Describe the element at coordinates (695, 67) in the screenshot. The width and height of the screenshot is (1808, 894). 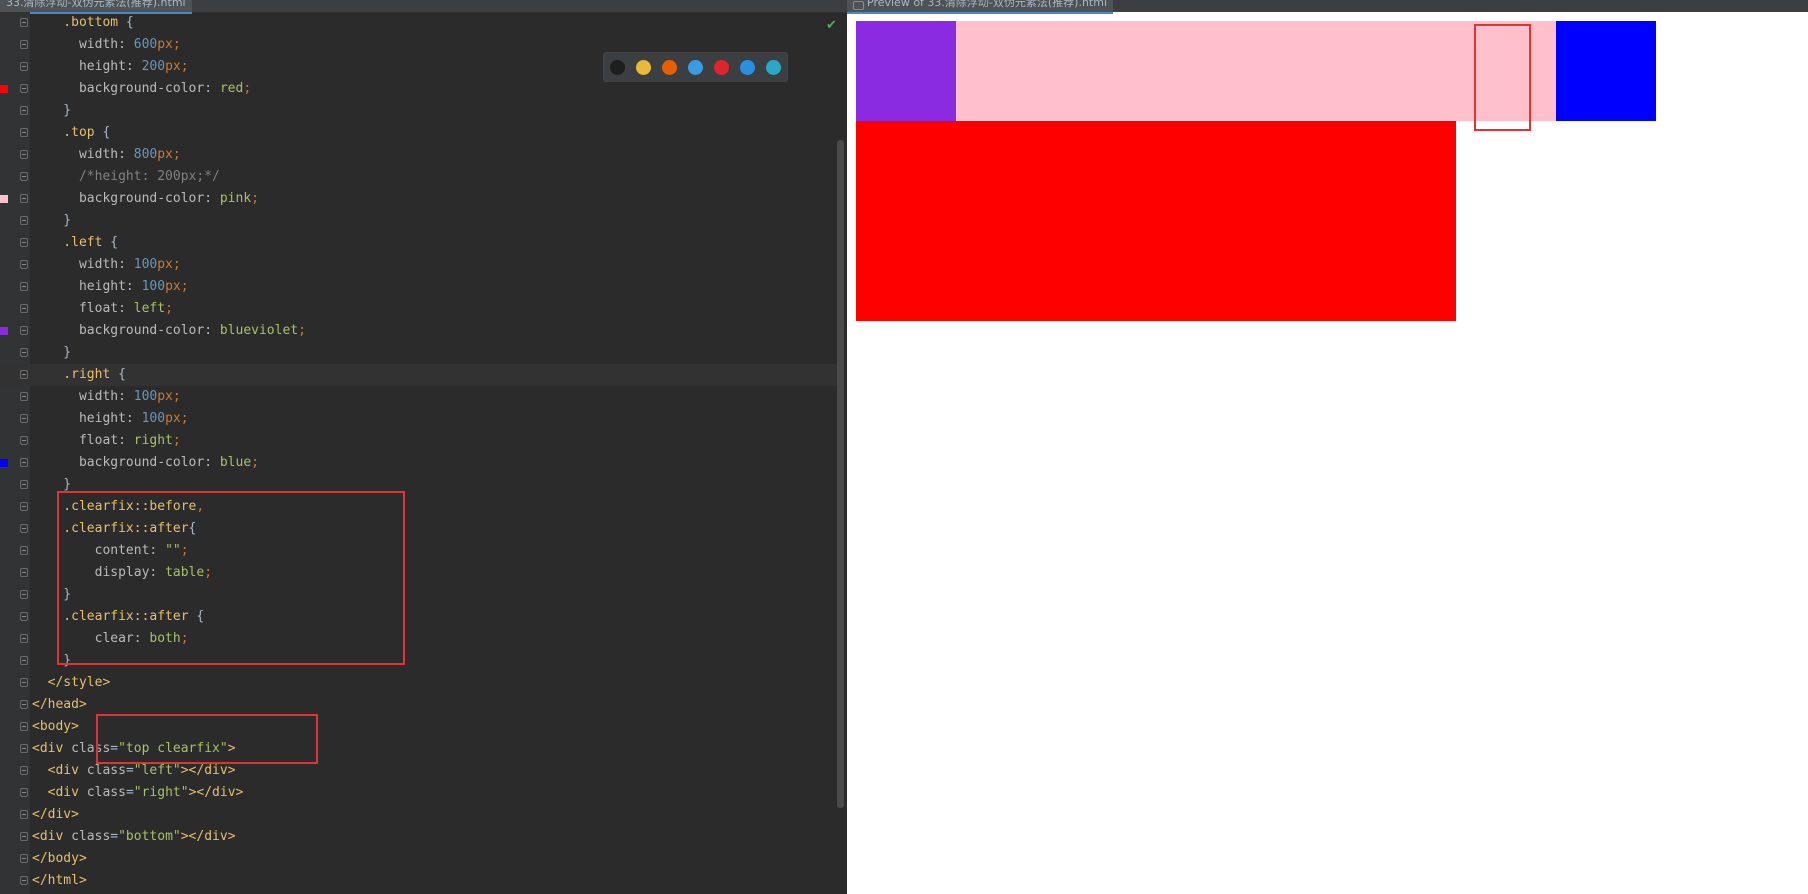
I see `safari-icon` at that location.